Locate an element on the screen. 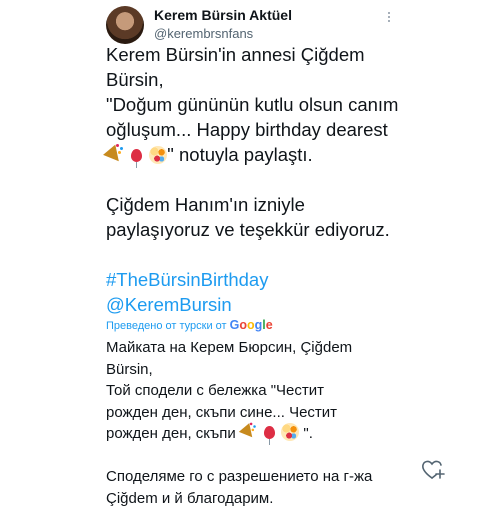 This screenshot has height=509, width=480. tweet-line: Bürsin, is located at coordinates (271, 79).